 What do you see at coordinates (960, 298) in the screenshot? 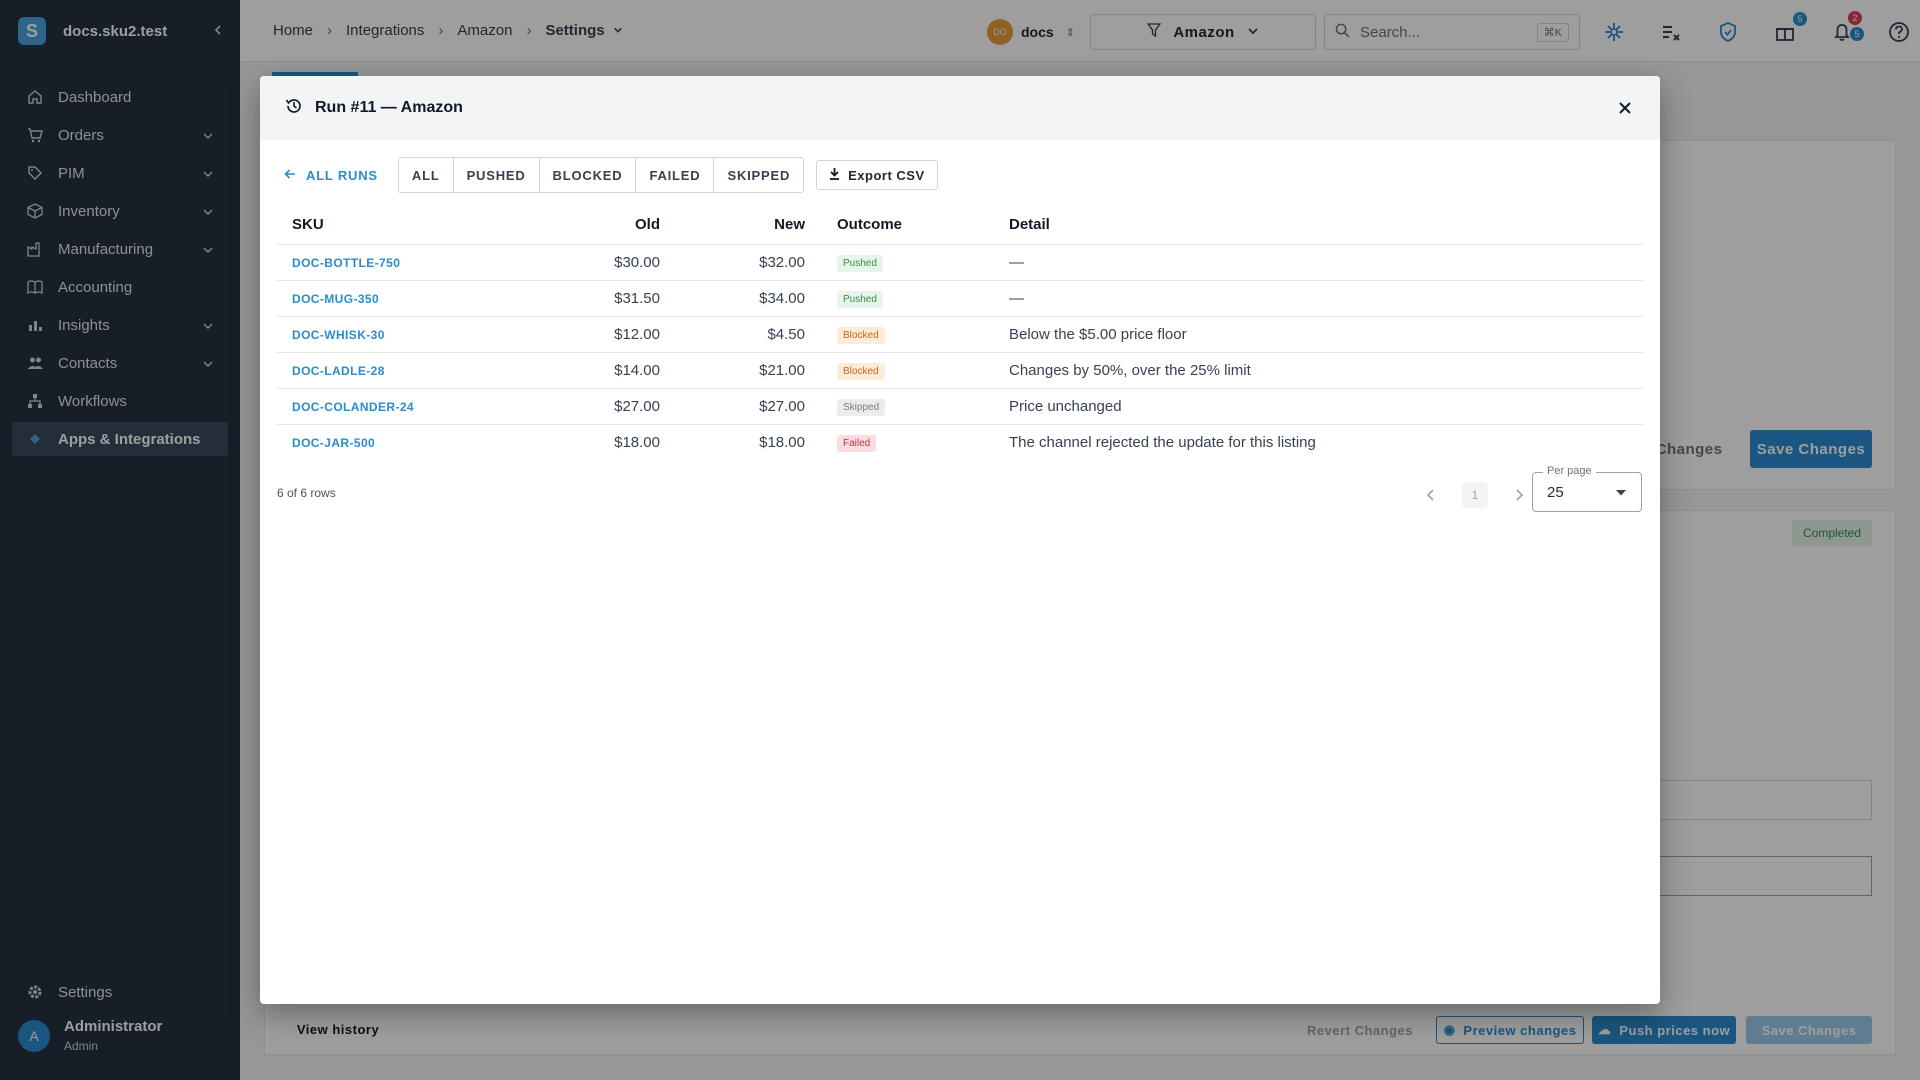
I see `table-row: DOC-MUG-350 $31.50 $34.00 Pushed —` at bounding box center [960, 298].